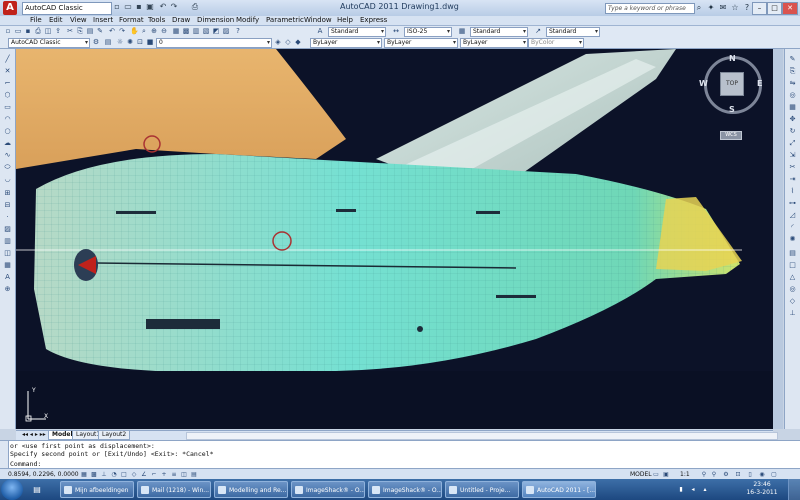 The image size is (800, 500). What do you see at coordinates (130, 42) in the screenshot?
I see `sun-icon: ✺` at bounding box center [130, 42].